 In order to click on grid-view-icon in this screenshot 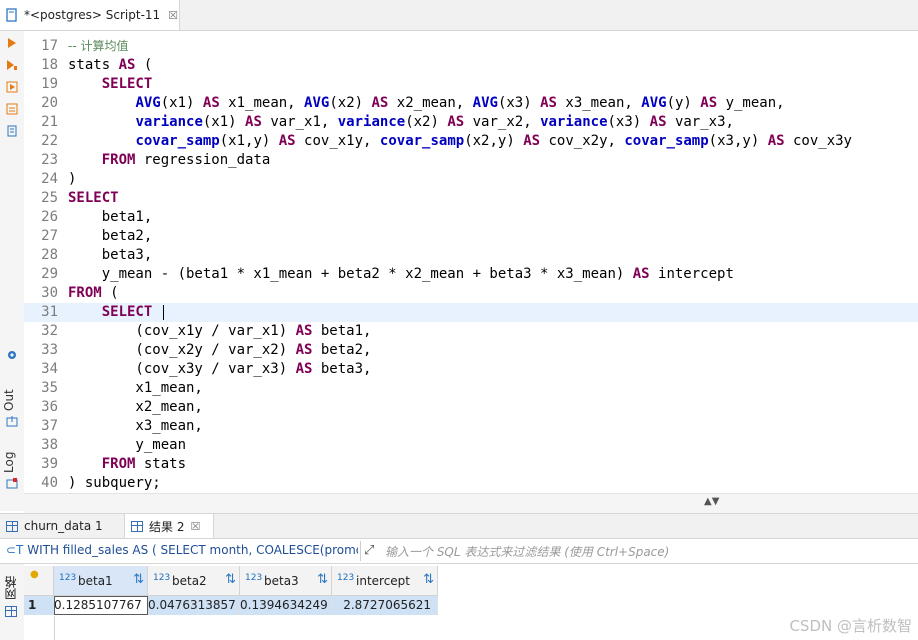, I will do `click(11, 611)`.